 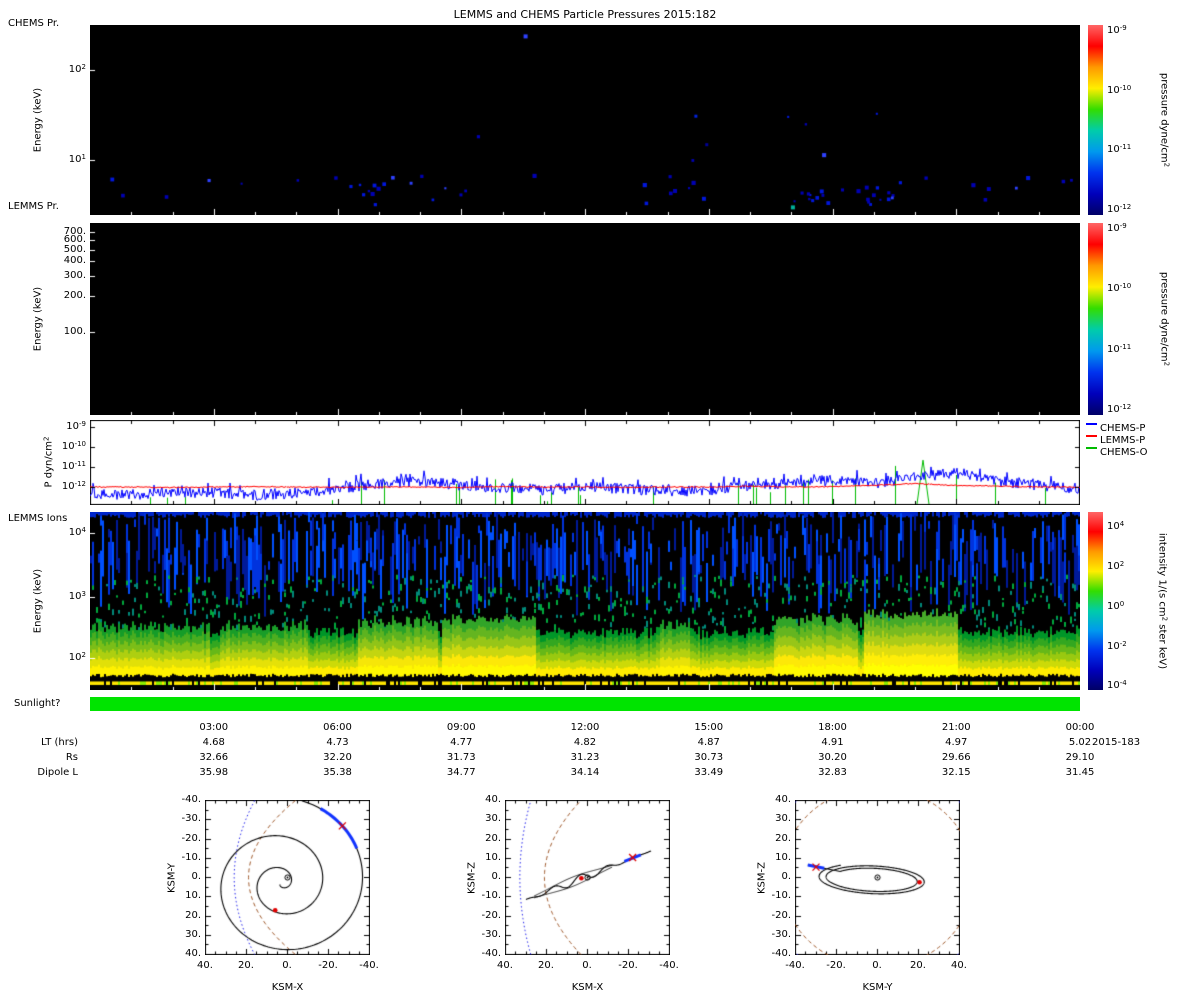 What do you see at coordinates (193, 953) in the screenshot?
I see `orbit1-ytick-label: 40.` at bounding box center [193, 953].